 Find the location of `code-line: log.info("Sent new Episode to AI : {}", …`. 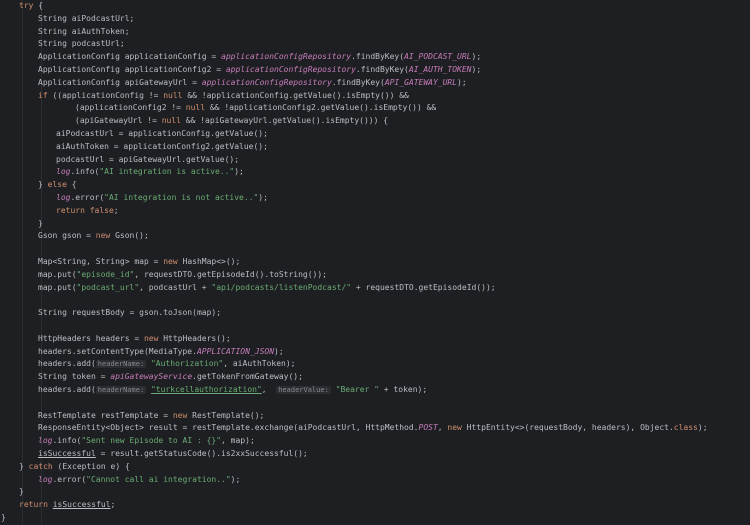

code-line: log.info("Sent new Episode to AI : {}", … is located at coordinates (375, 440).